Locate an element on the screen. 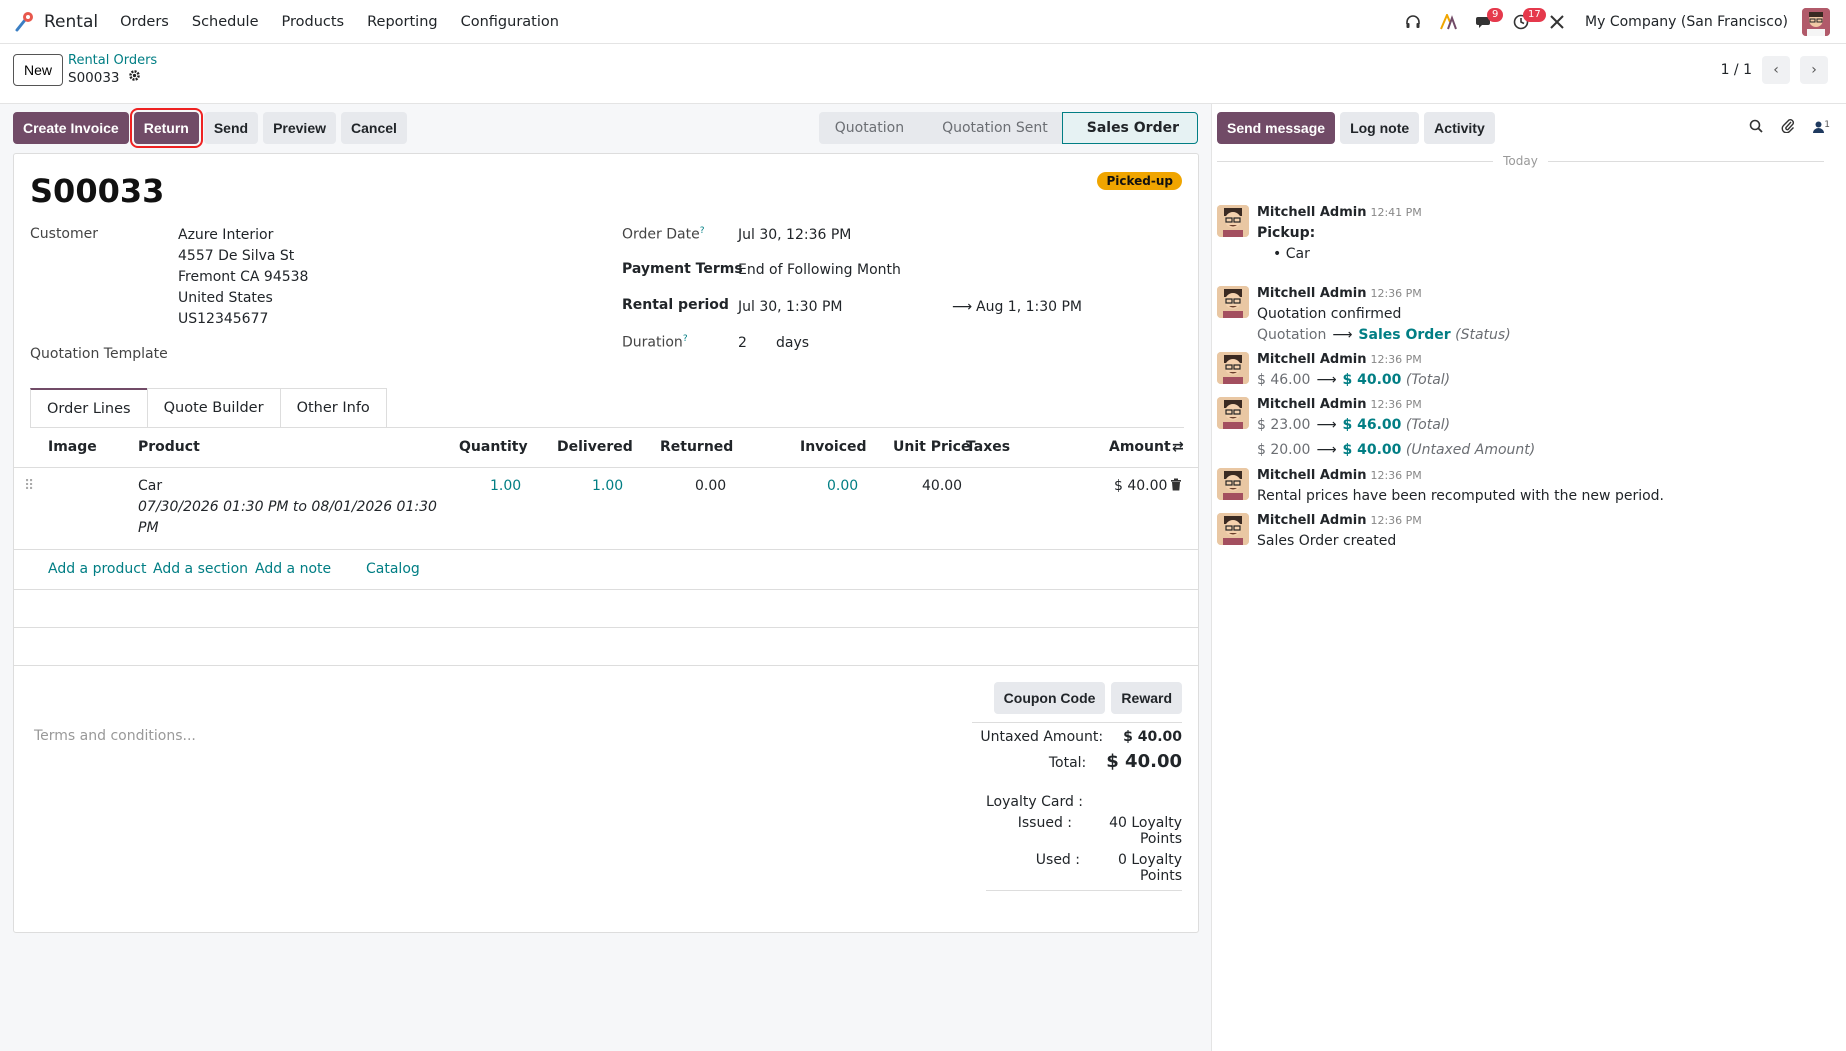 This screenshot has height=1051, width=1846. company-switcher: My Company (San Francisco) is located at coordinates (1686, 22).